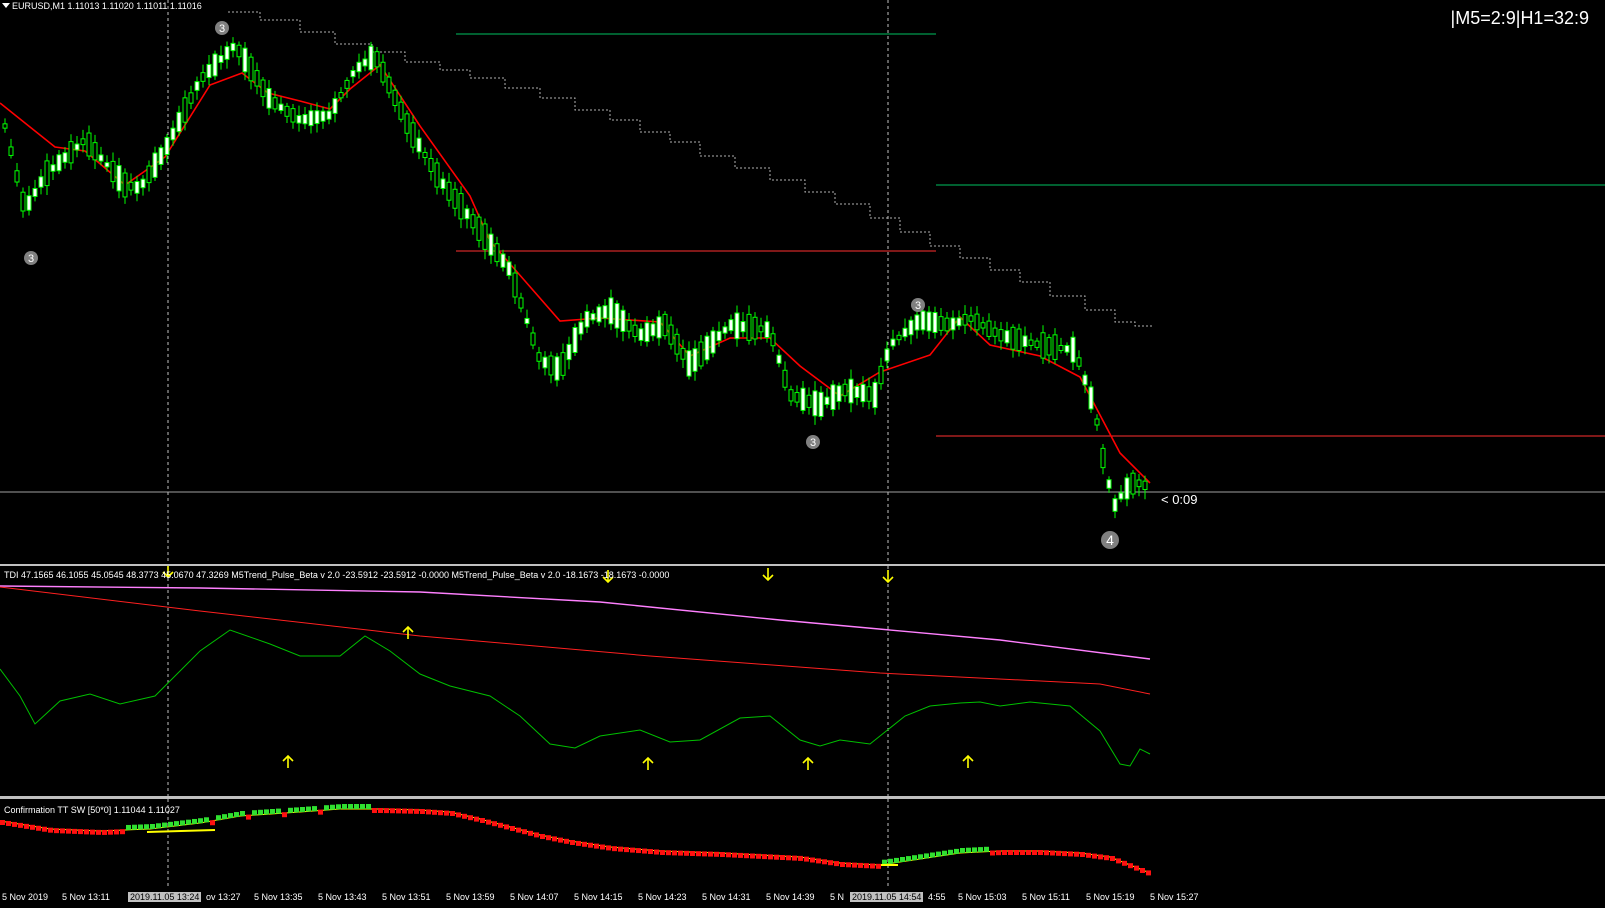 Image resolution: width=1605 pixels, height=908 pixels. I want to click on time-tick: 5 Nov 13:43, so click(342, 897).